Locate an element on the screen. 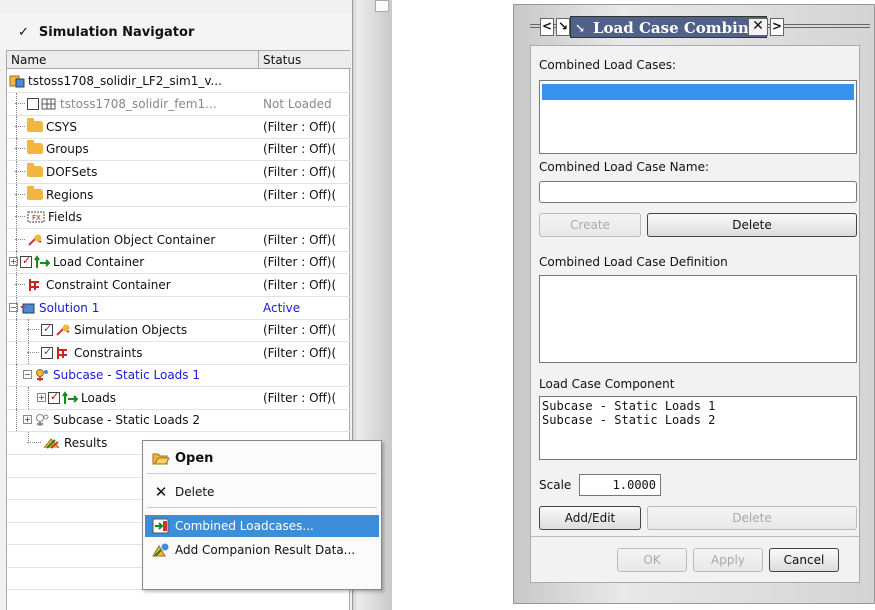 The image size is (875, 610). combined-load-cases-label: Combined Load Cases: is located at coordinates (608, 65).